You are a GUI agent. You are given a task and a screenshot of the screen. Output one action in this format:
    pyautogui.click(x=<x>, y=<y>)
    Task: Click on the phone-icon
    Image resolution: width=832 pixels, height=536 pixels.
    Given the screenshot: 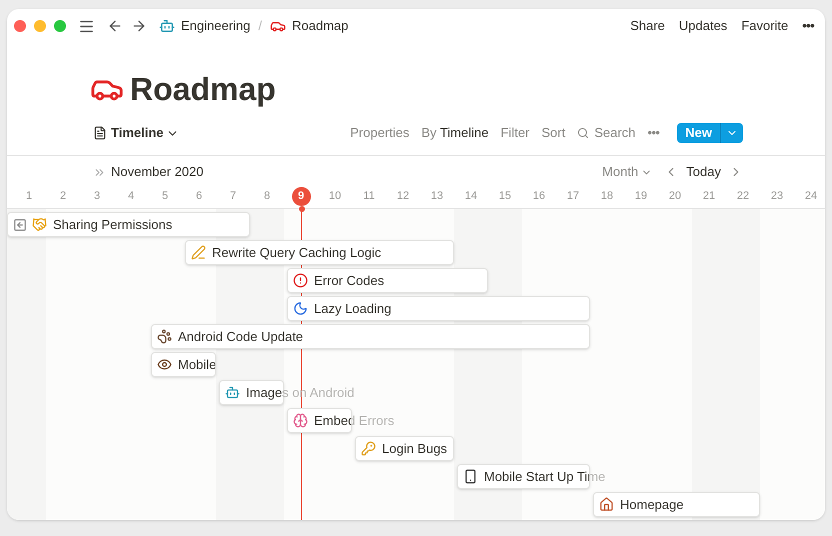 What is the action you would take?
    pyautogui.click(x=470, y=476)
    